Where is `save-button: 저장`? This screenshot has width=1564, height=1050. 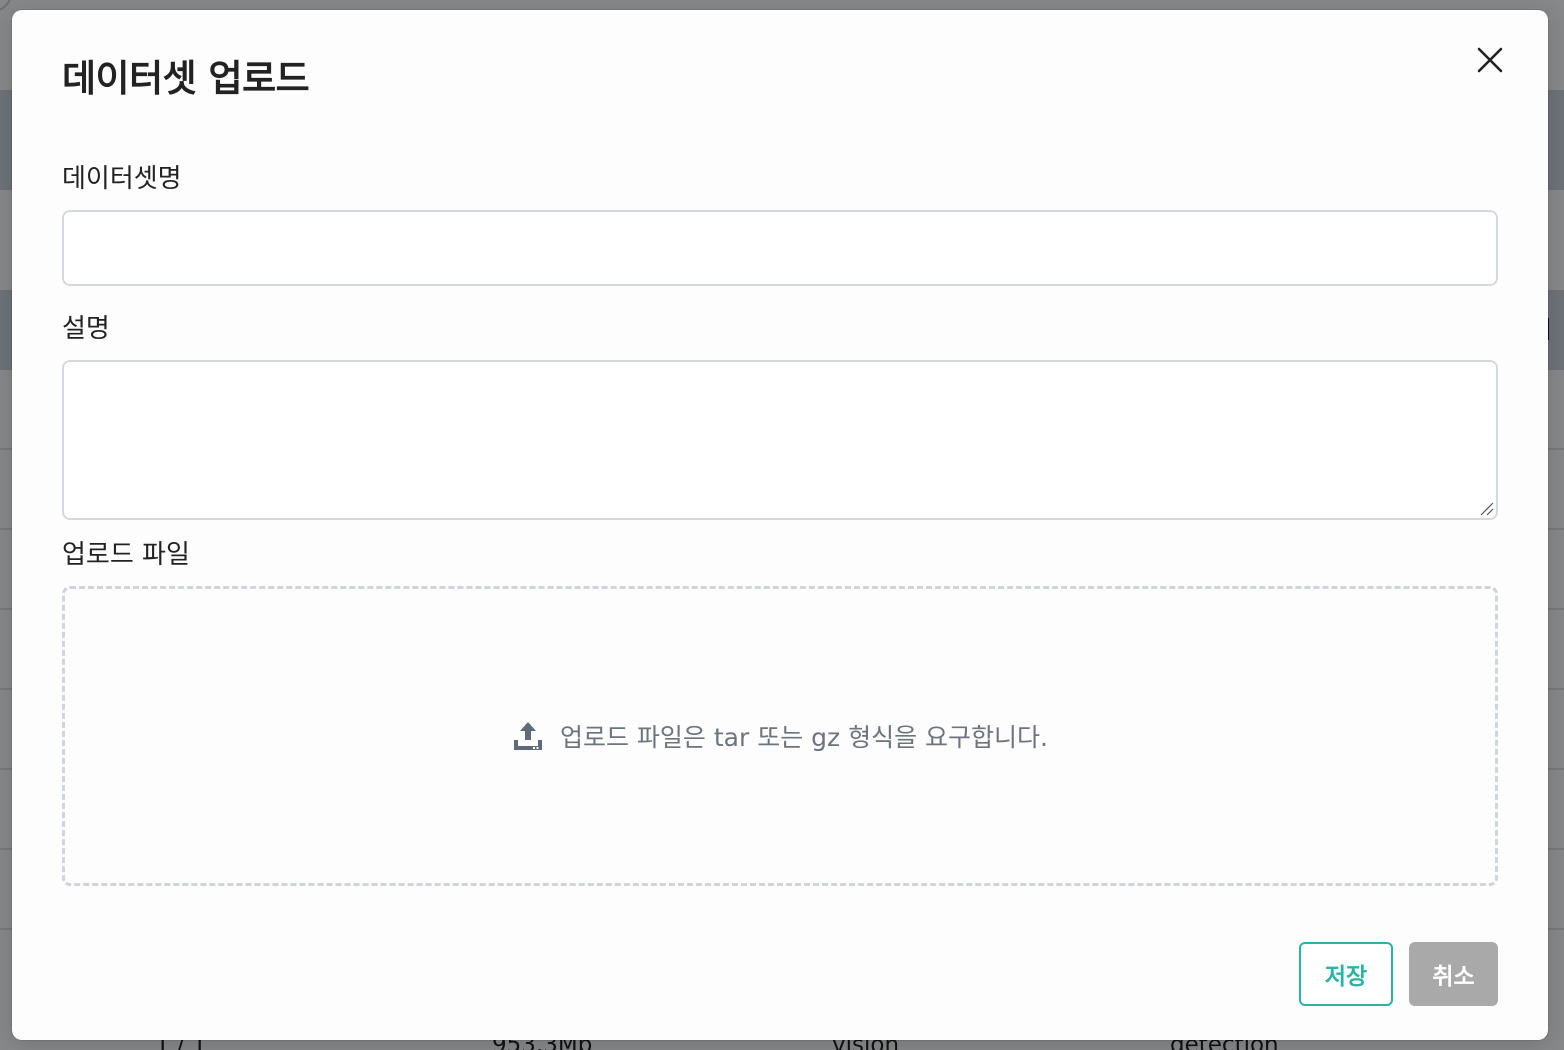 save-button: 저장 is located at coordinates (1346, 974).